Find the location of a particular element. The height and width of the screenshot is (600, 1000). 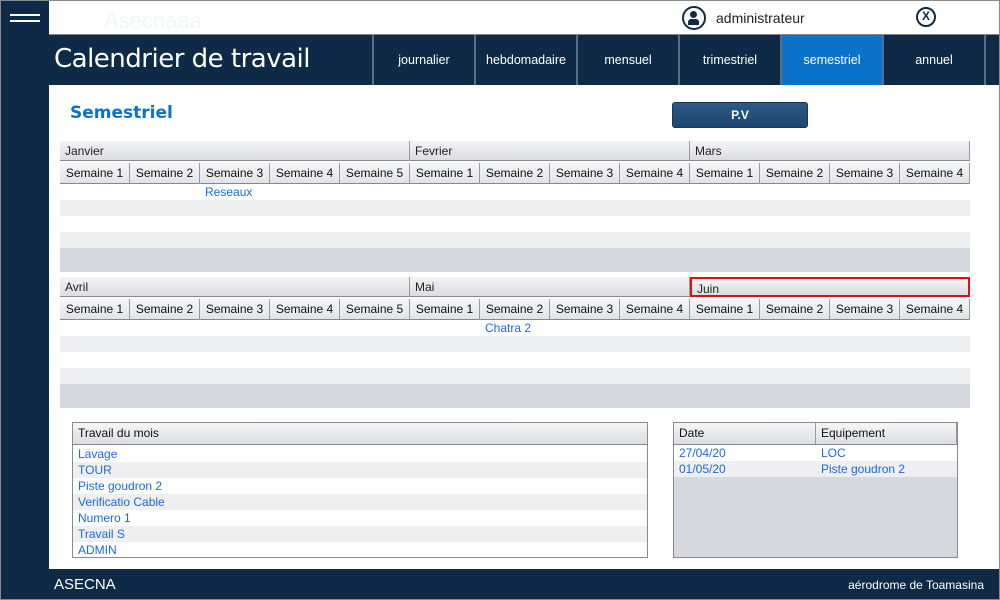

pv-button: P.V is located at coordinates (740, 115).